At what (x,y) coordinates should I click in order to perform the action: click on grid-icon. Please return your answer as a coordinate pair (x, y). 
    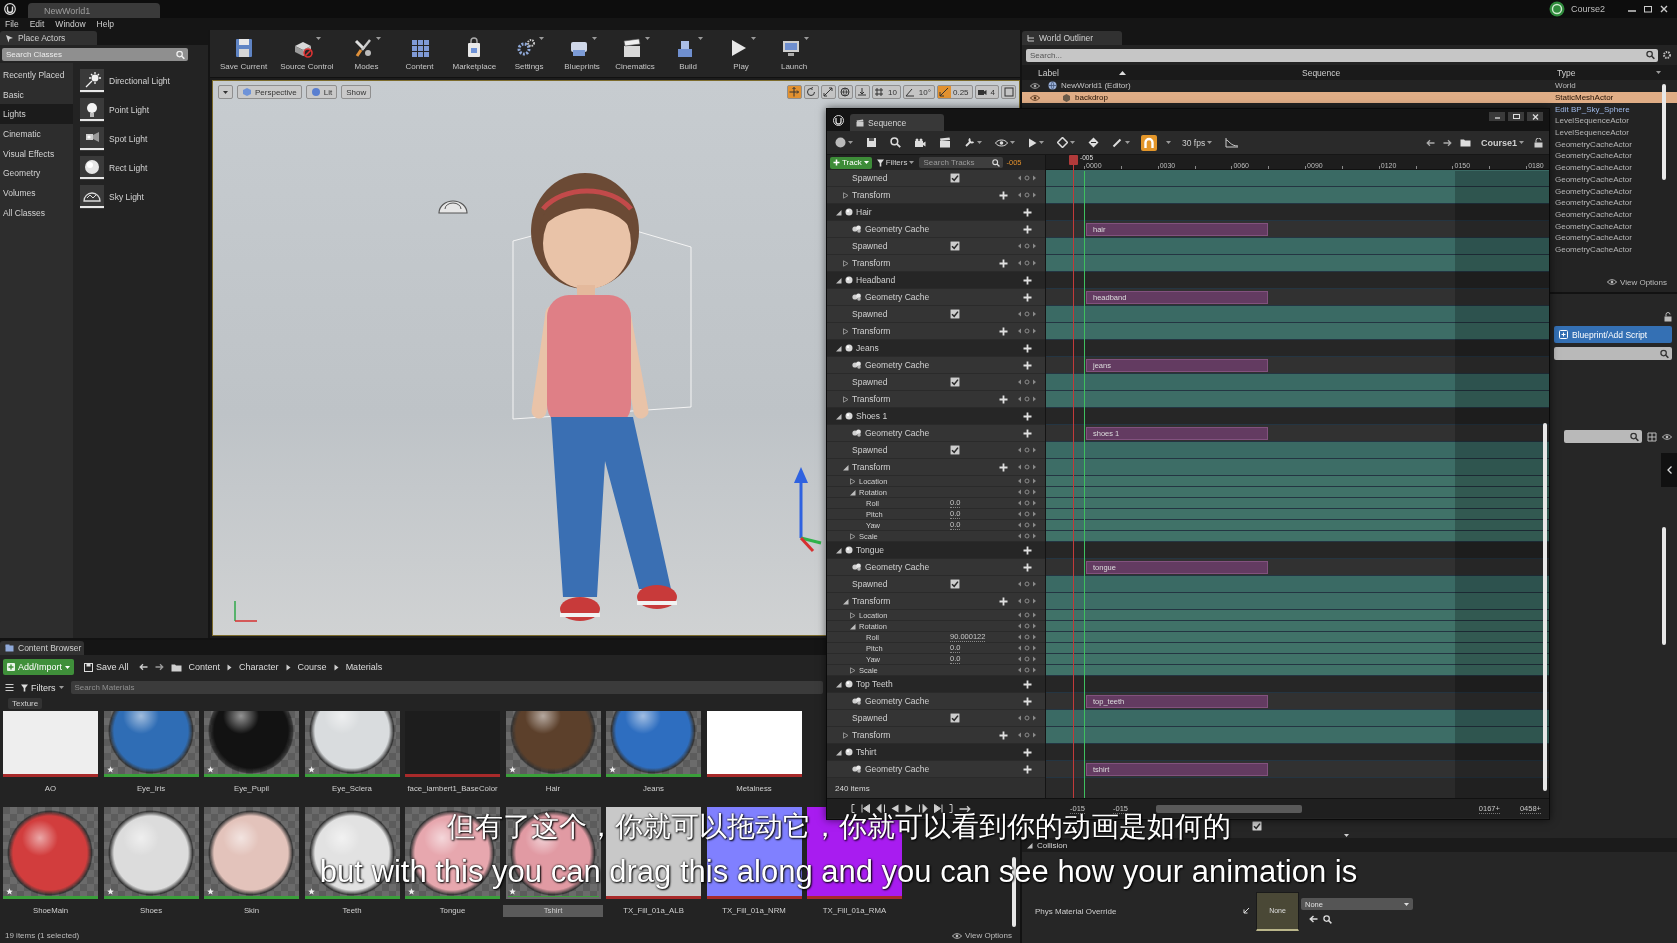
    Looking at the image, I should click on (1652, 436).